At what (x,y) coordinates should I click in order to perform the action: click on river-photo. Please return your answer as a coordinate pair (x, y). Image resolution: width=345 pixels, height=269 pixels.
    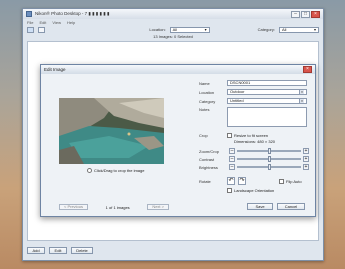
    Looking at the image, I should click on (111, 131).